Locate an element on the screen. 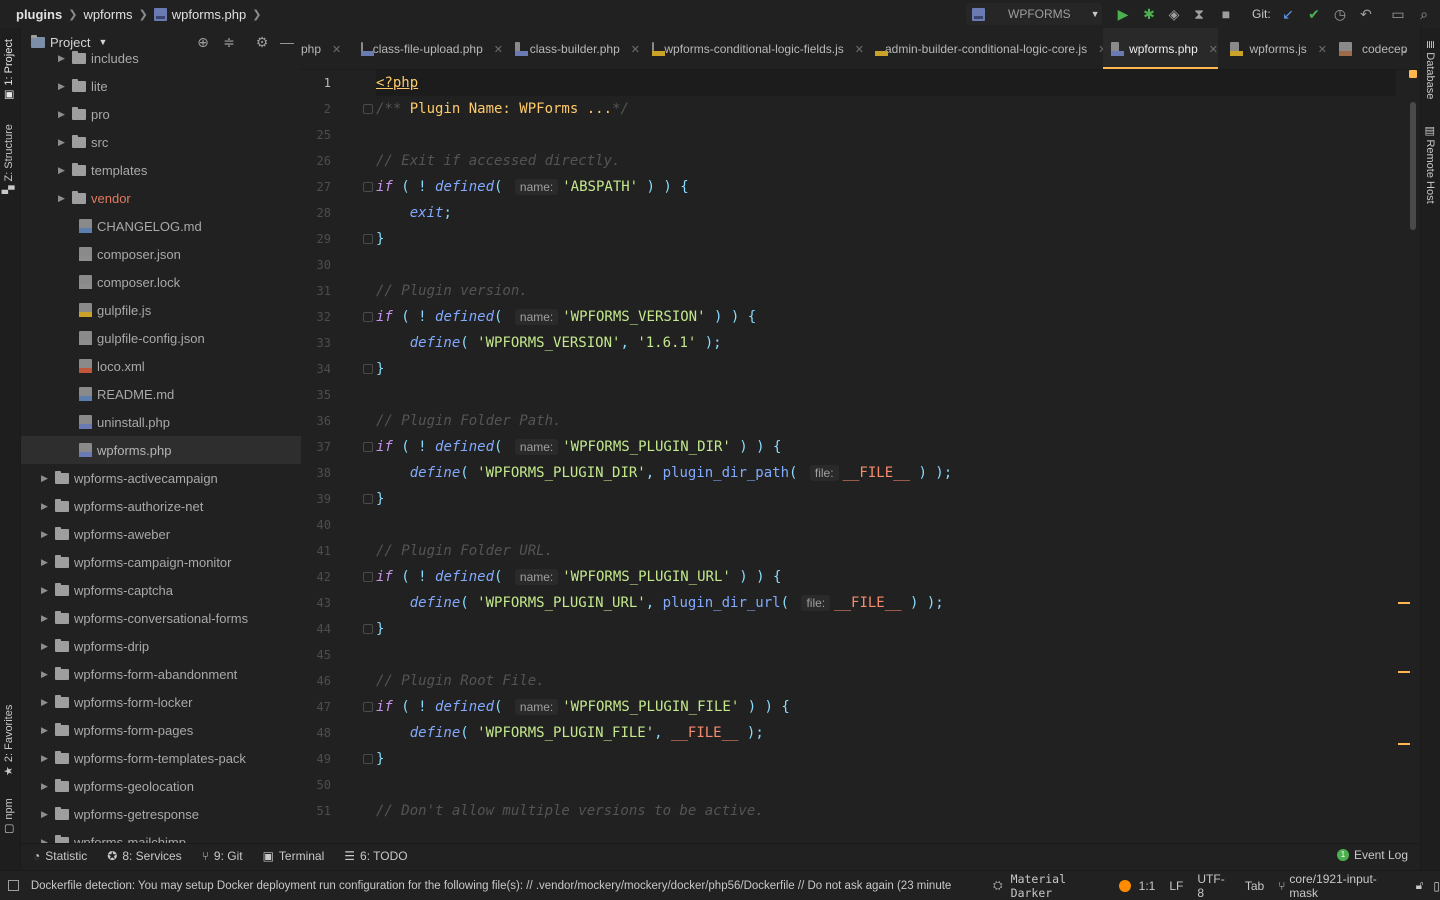 The width and height of the screenshot is (1440, 900). debug-icon: ✱ is located at coordinates (1149, 14).